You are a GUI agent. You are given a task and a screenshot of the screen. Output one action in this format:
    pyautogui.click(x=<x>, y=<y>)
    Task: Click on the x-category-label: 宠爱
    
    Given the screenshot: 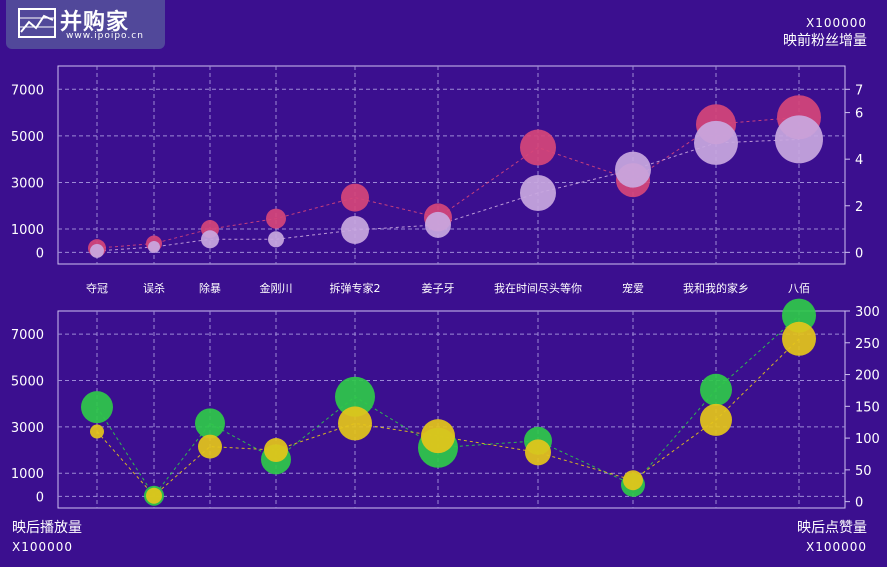 What is the action you would take?
    pyautogui.click(x=633, y=288)
    